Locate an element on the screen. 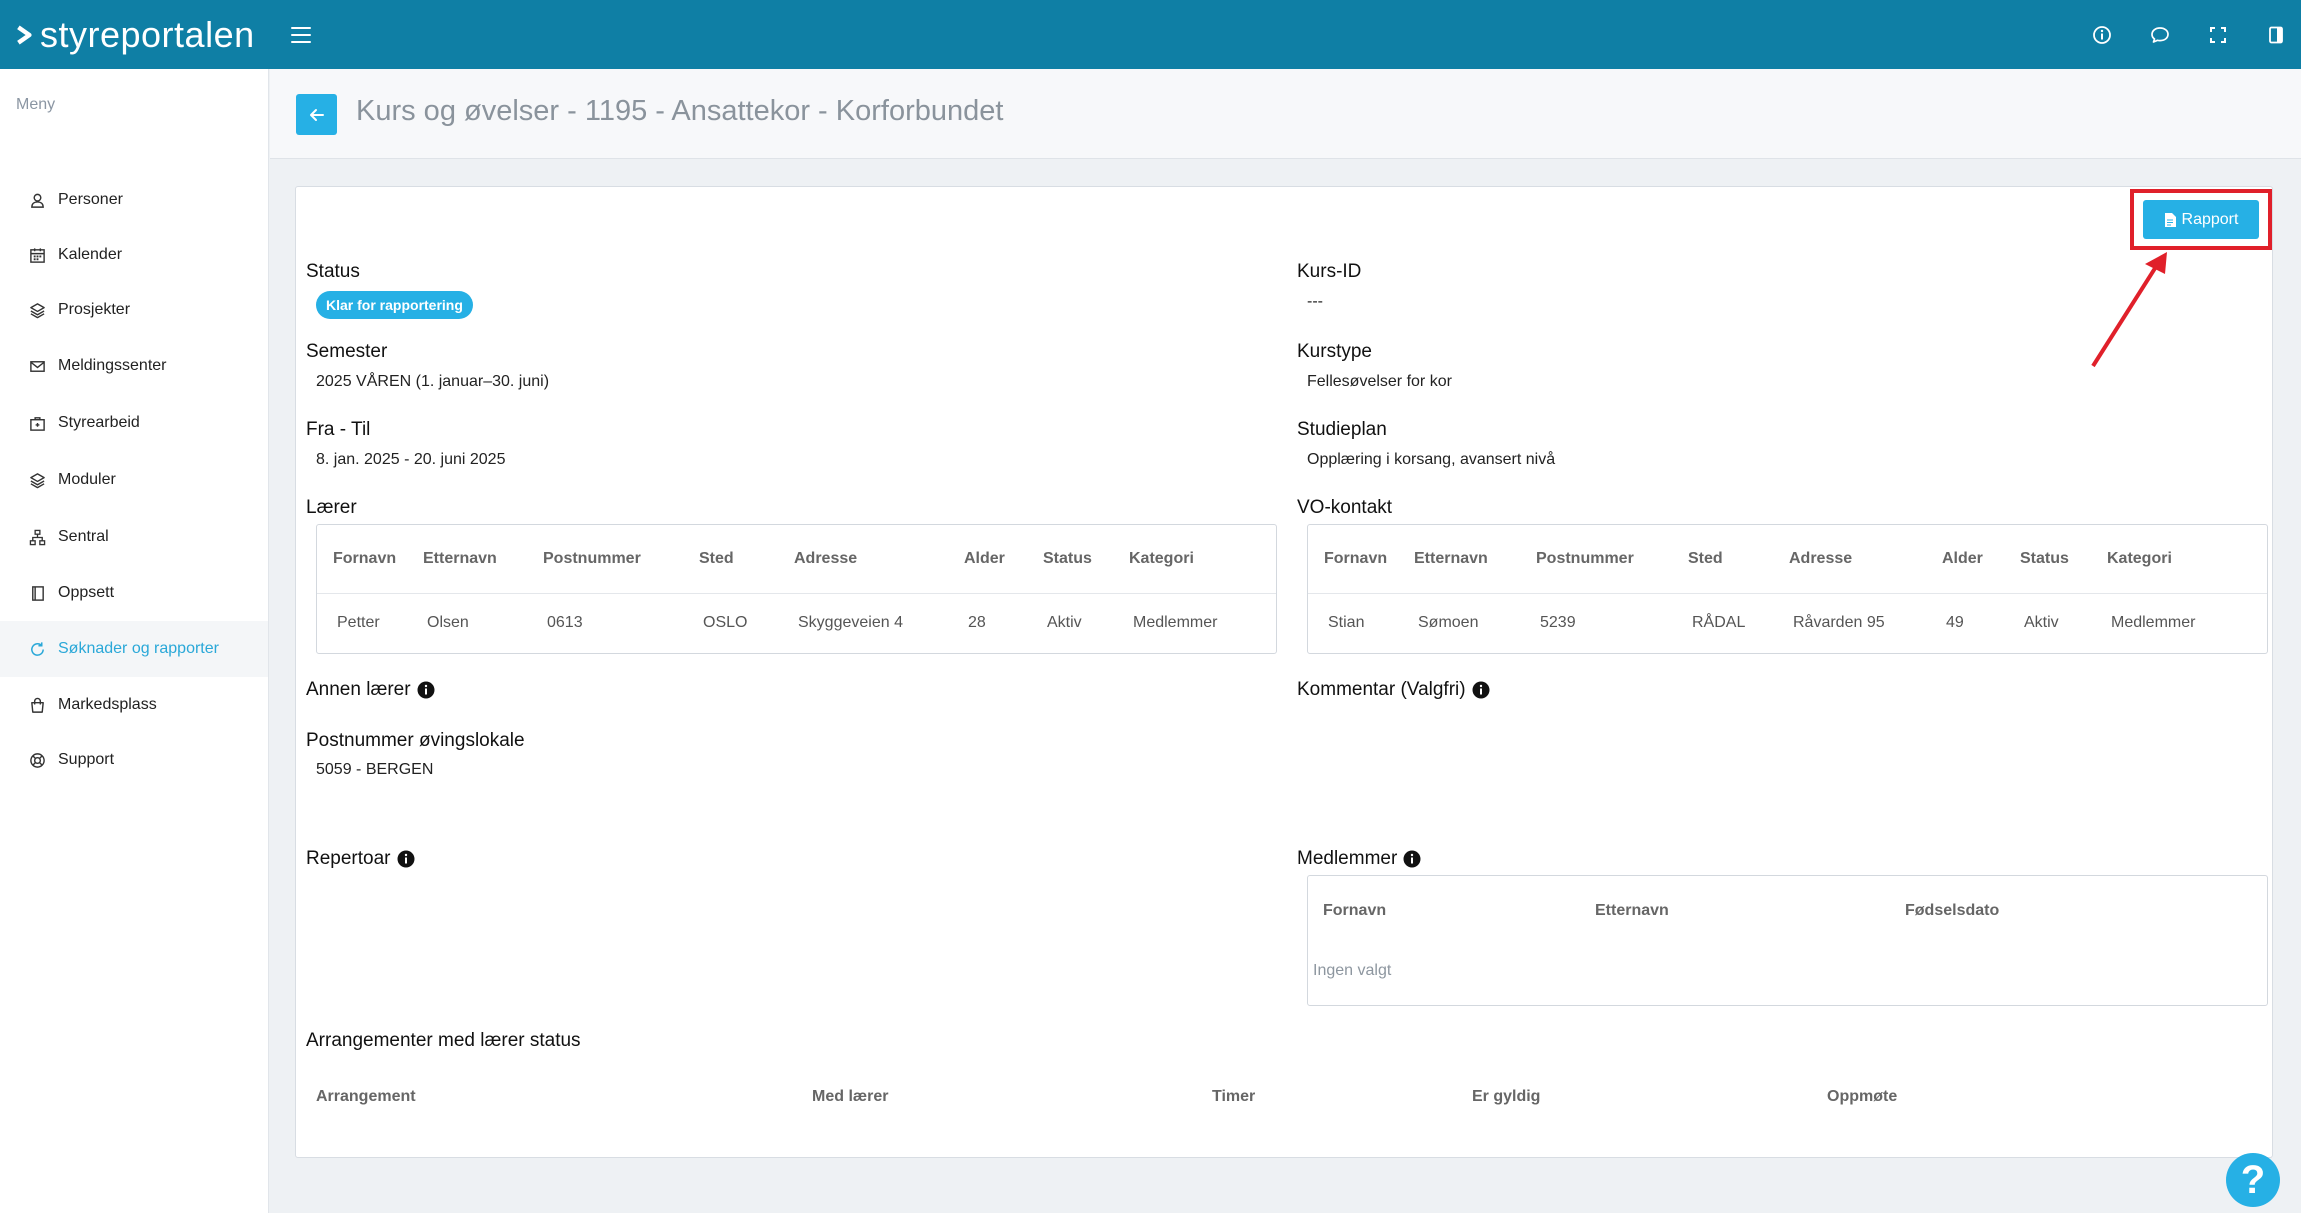 This screenshot has width=2301, height=1213. logo-text: styreportalen is located at coordinates (147, 34).